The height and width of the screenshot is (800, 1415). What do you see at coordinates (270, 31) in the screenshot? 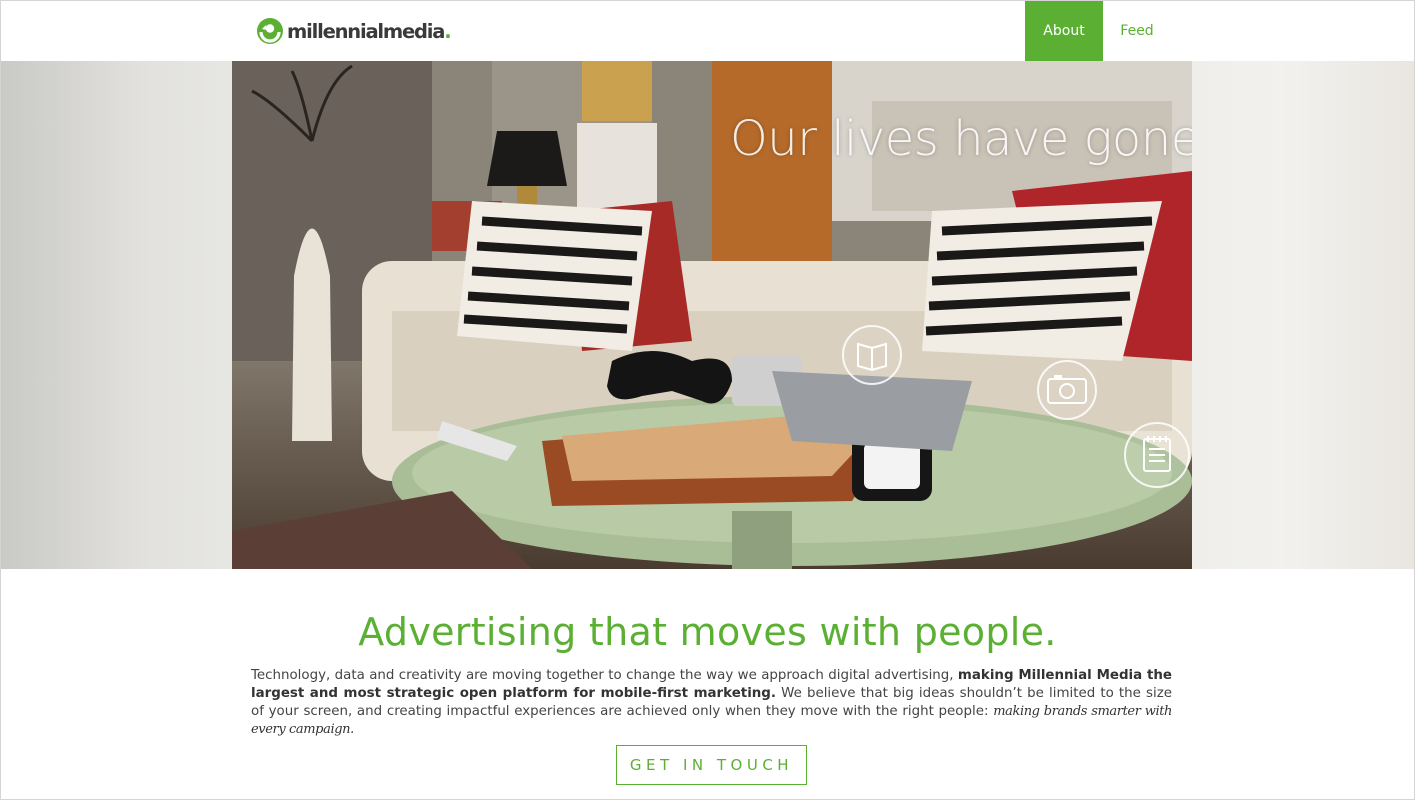
I see `logo-mark-icon` at bounding box center [270, 31].